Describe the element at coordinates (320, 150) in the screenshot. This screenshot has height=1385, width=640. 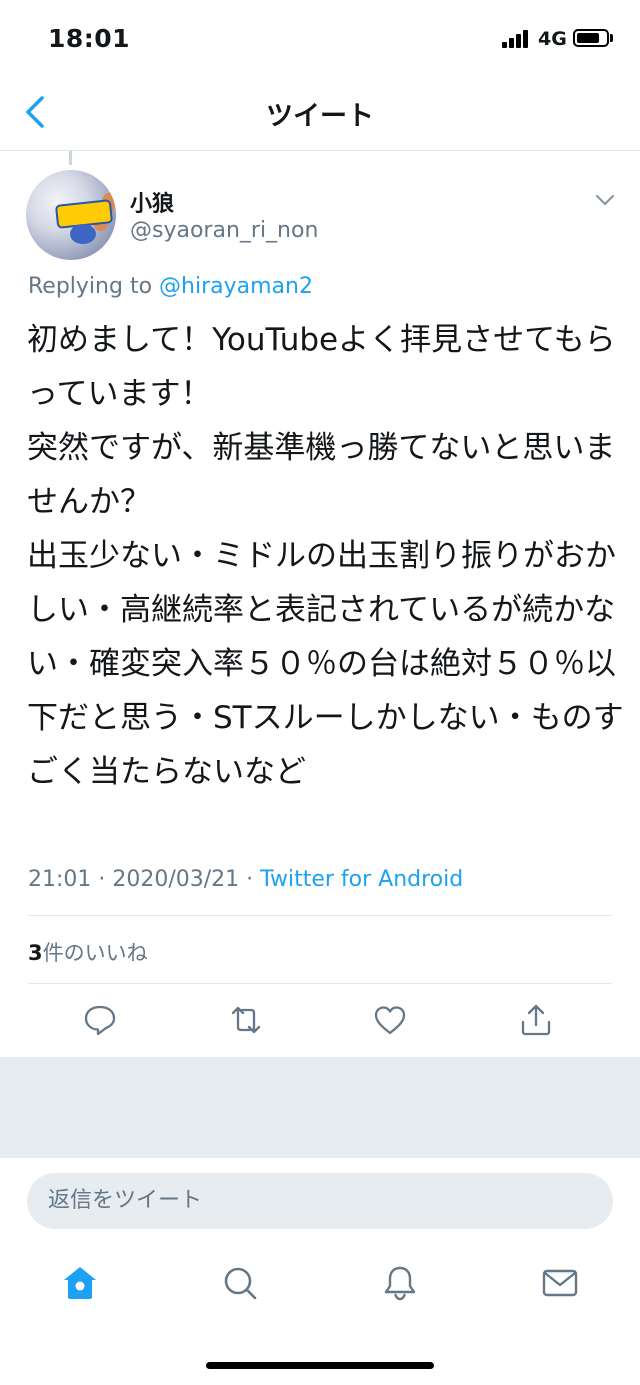
I see `nav-divider` at that location.